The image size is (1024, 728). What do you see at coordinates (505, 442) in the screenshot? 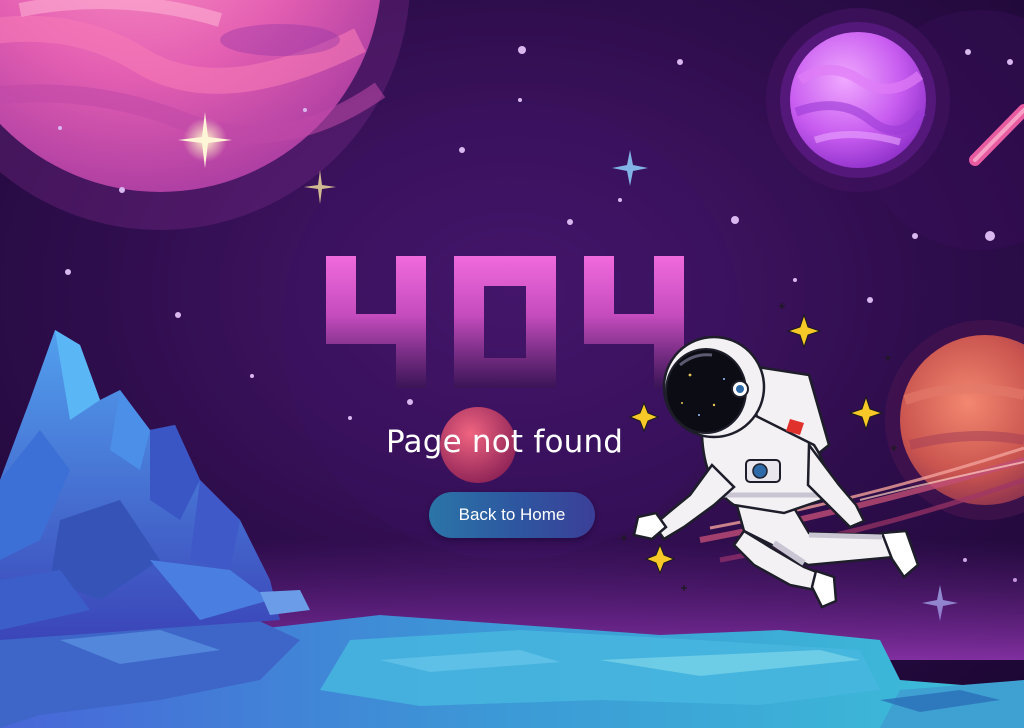
I see `page-title: Page not found` at bounding box center [505, 442].